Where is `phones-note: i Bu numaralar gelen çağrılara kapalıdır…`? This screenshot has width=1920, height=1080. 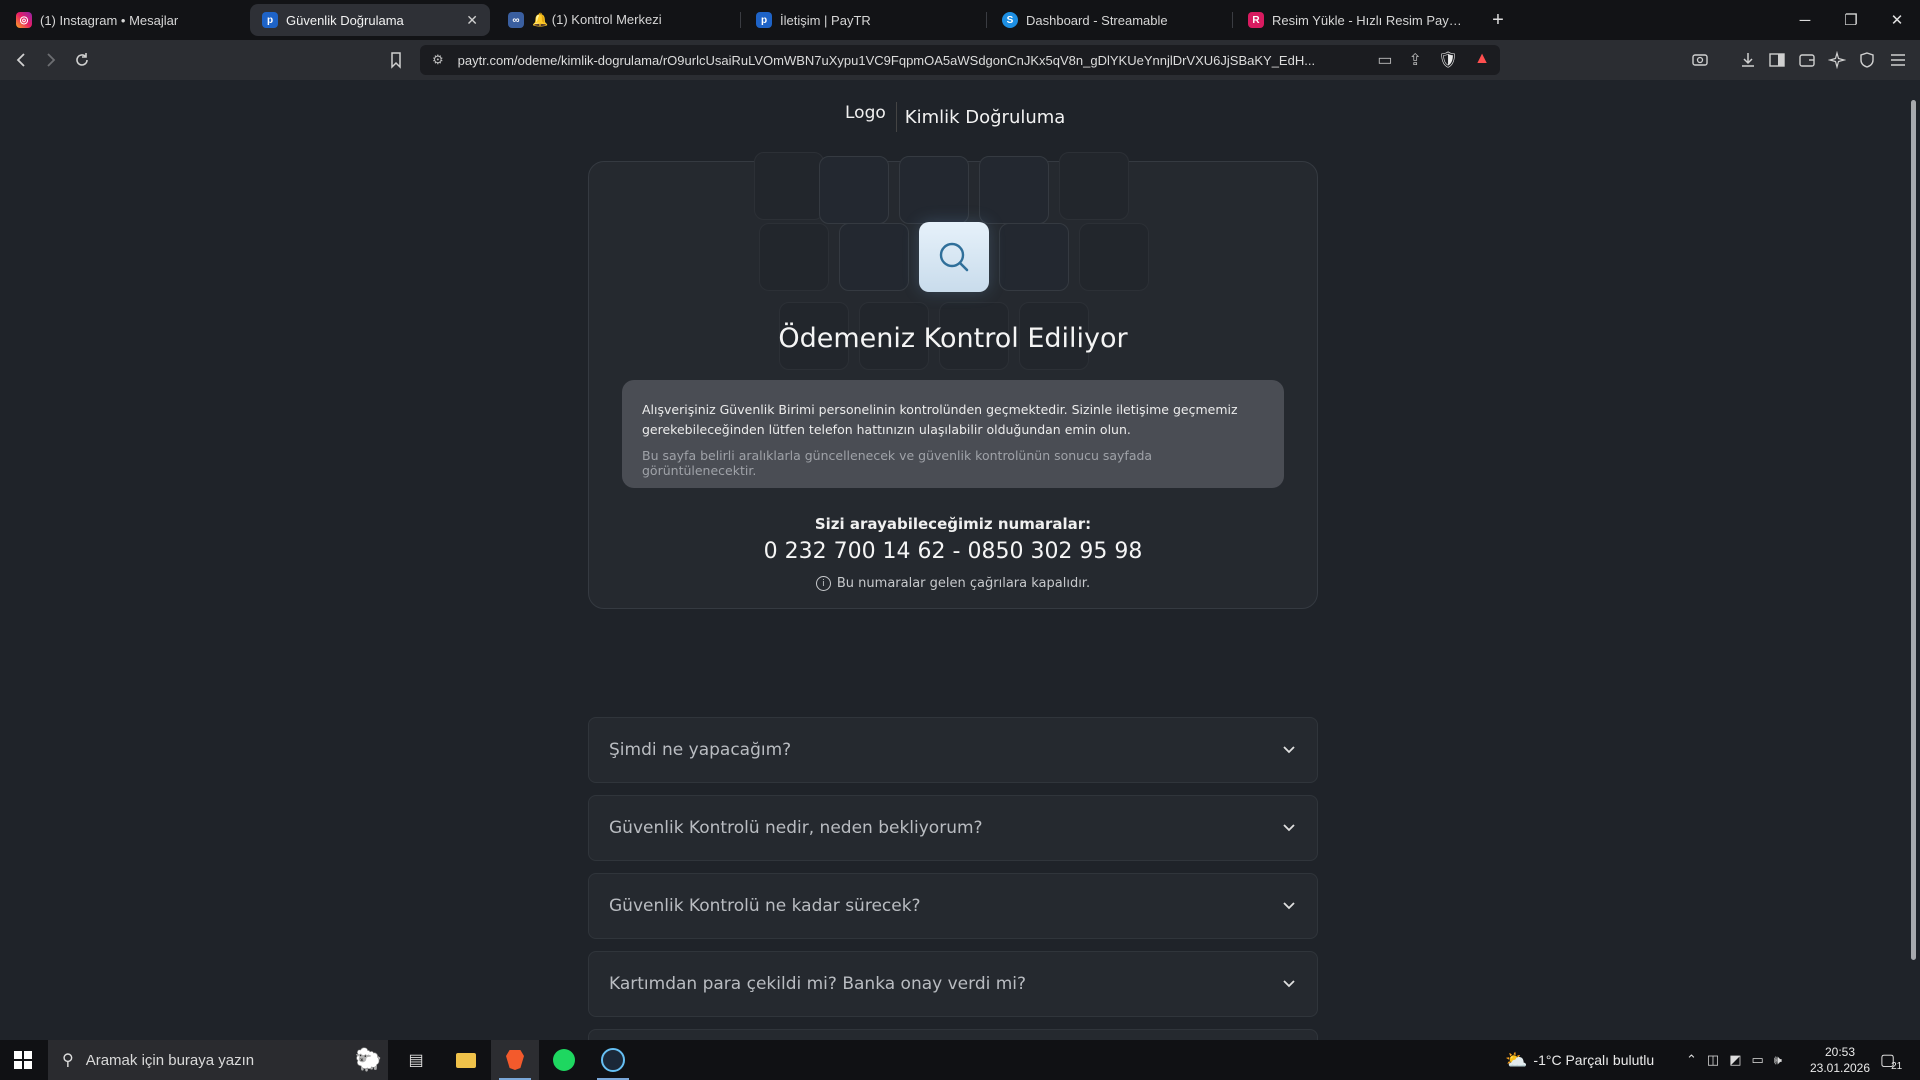
phones-note: i Bu numaralar gelen çağrılara kapalıdır… is located at coordinates (953, 583).